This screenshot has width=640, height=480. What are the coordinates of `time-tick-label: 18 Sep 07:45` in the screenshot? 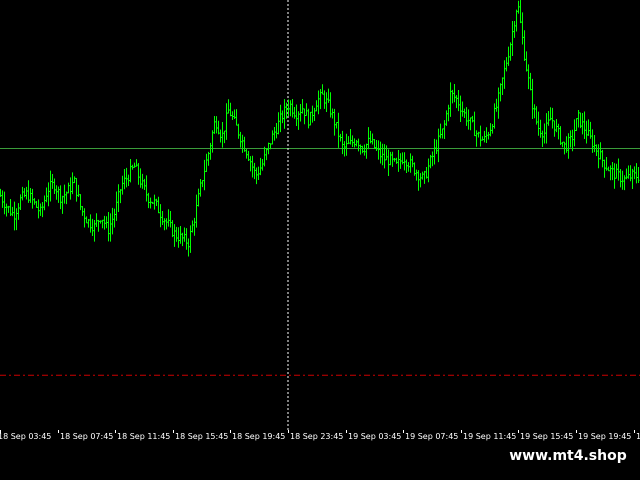 It's located at (87, 436).